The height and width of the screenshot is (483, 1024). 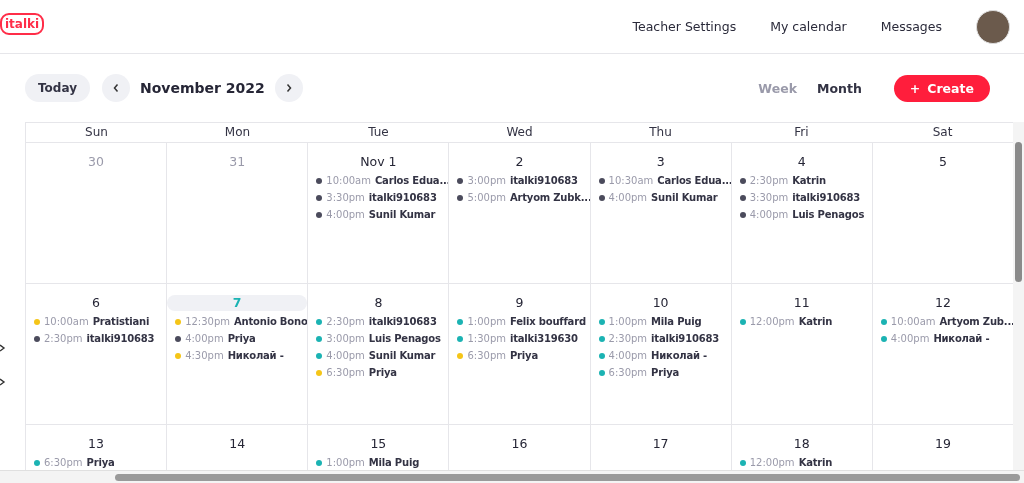 What do you see at coordinates (942, 213) in the screenshot?
I see `day-cell: 5` at bounding box center [942, 213].